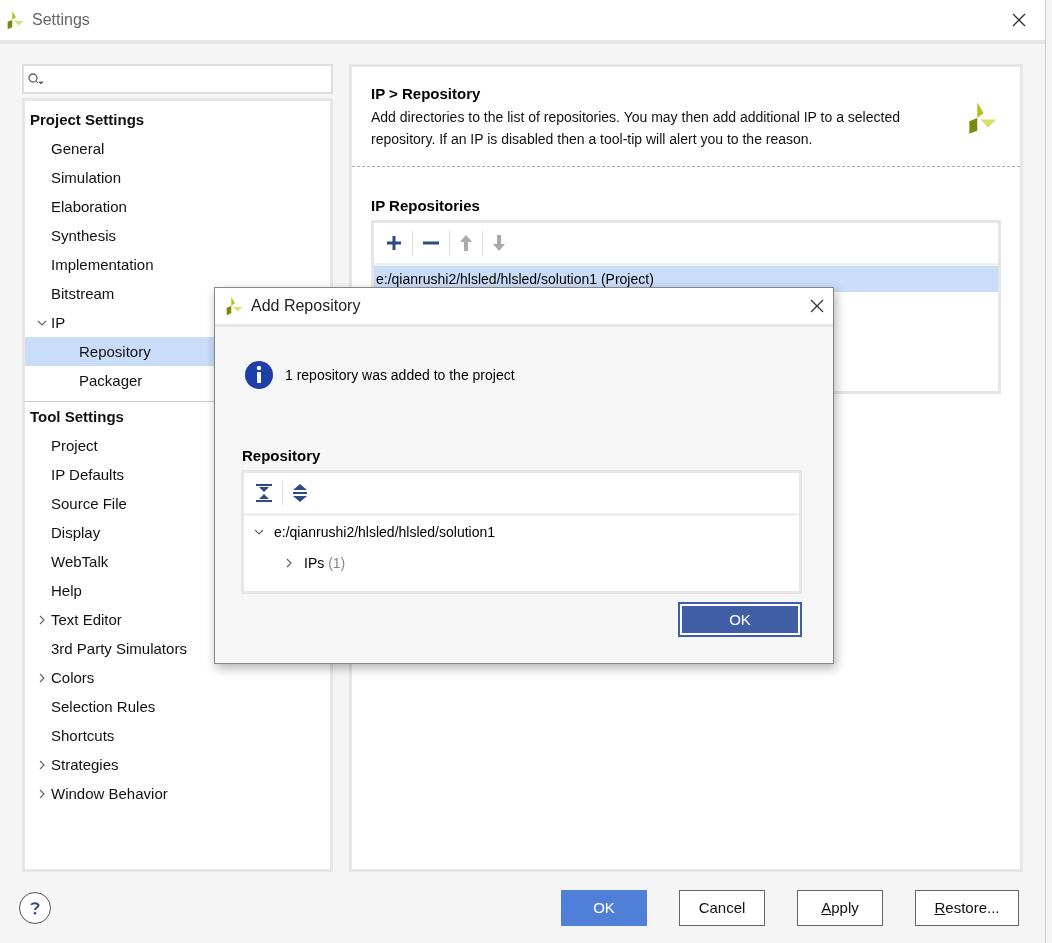  I want to click on help-button, so click(35, 907).